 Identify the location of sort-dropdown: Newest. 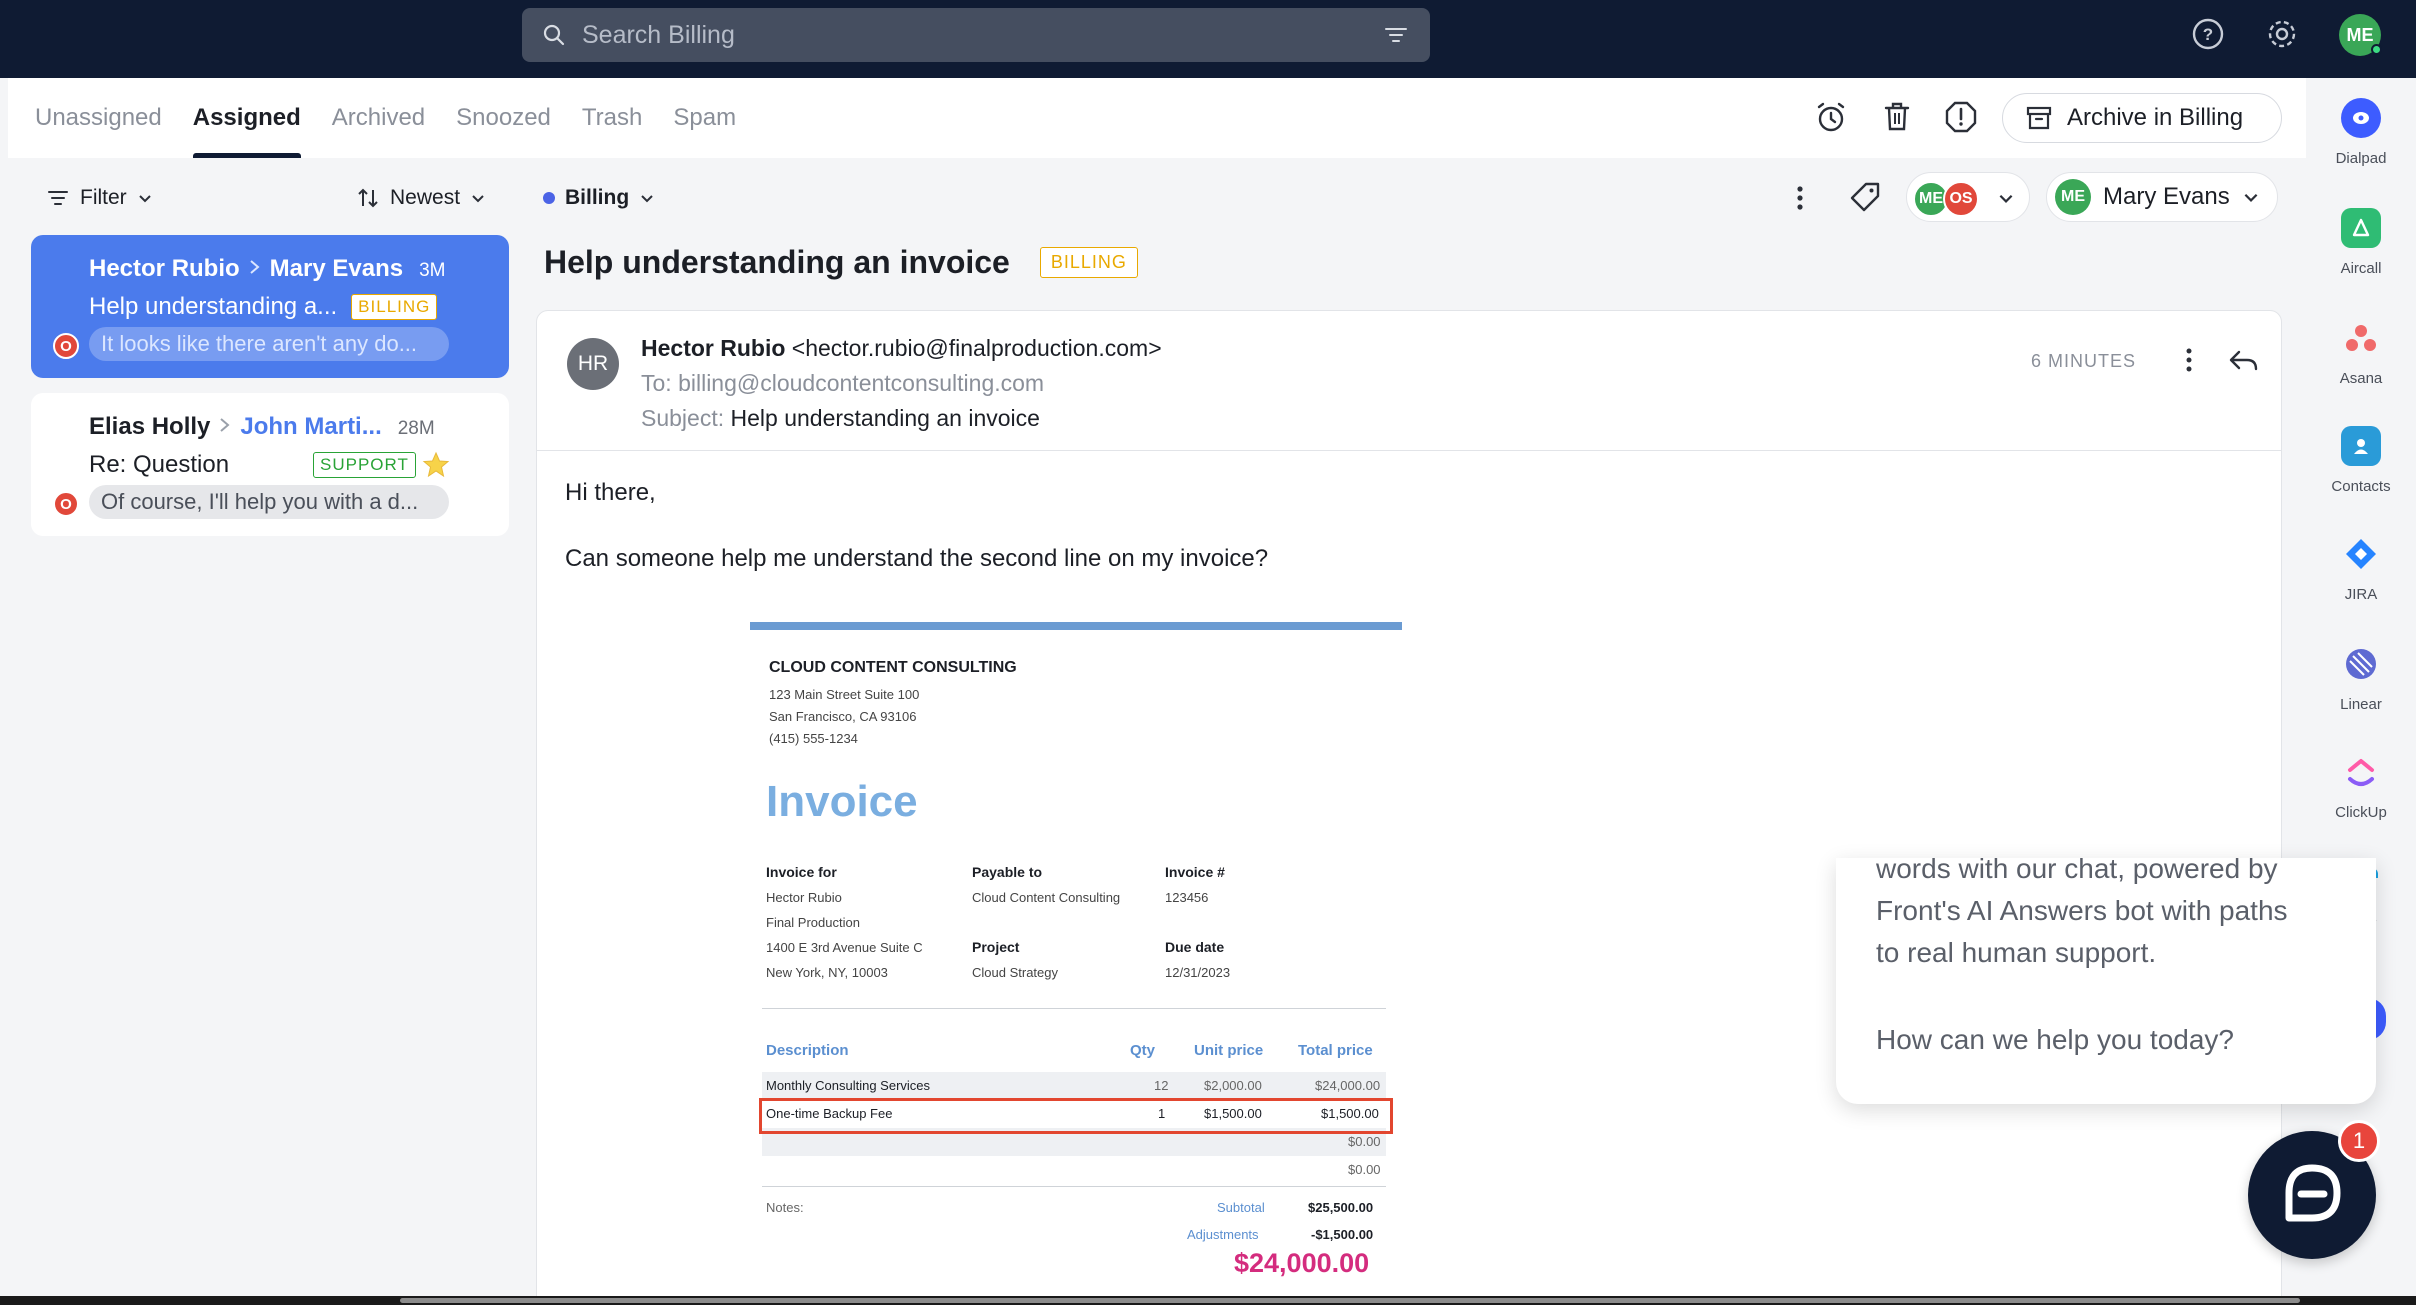
(421, 198).